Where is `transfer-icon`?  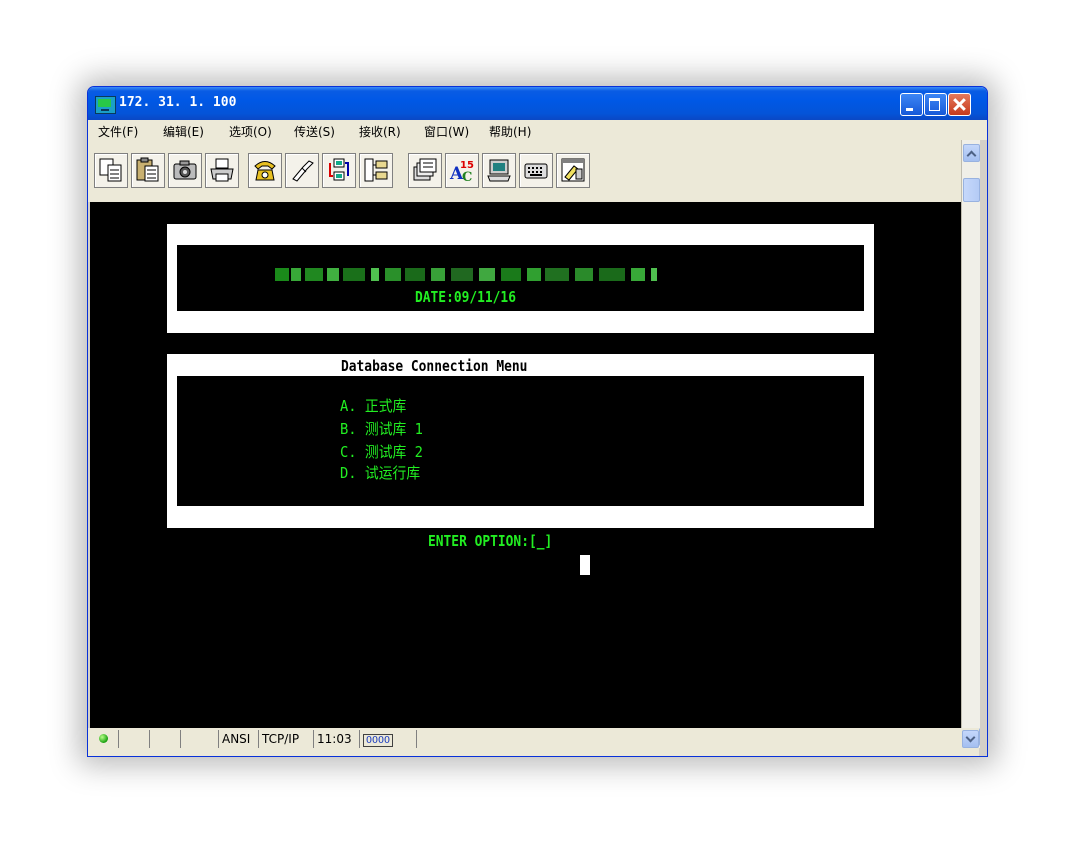
transfer-icon is located at coordinates (339, 170).